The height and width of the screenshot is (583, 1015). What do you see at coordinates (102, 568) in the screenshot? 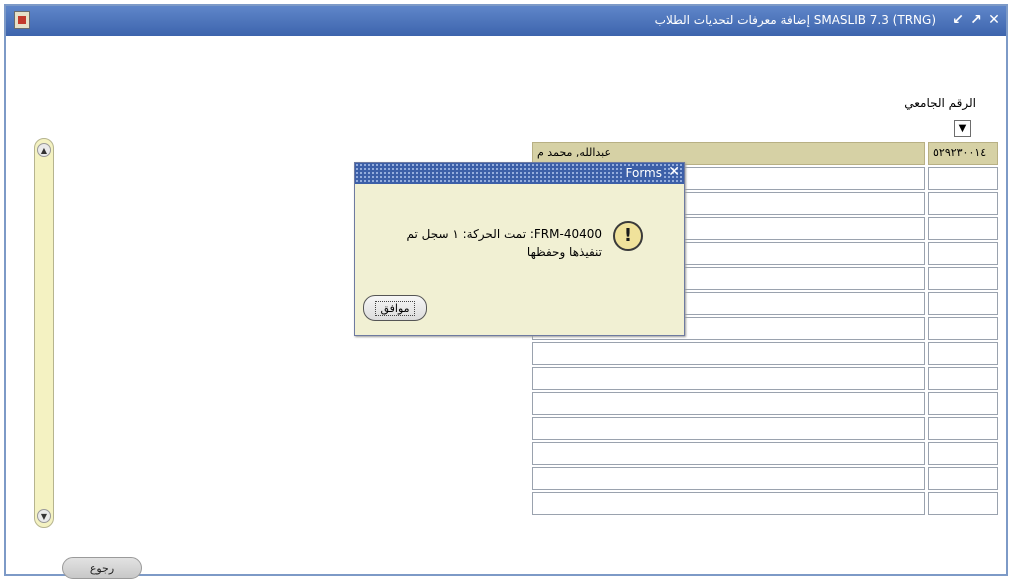
I see `back-button: رجوع` at bounding box center [102, 568].